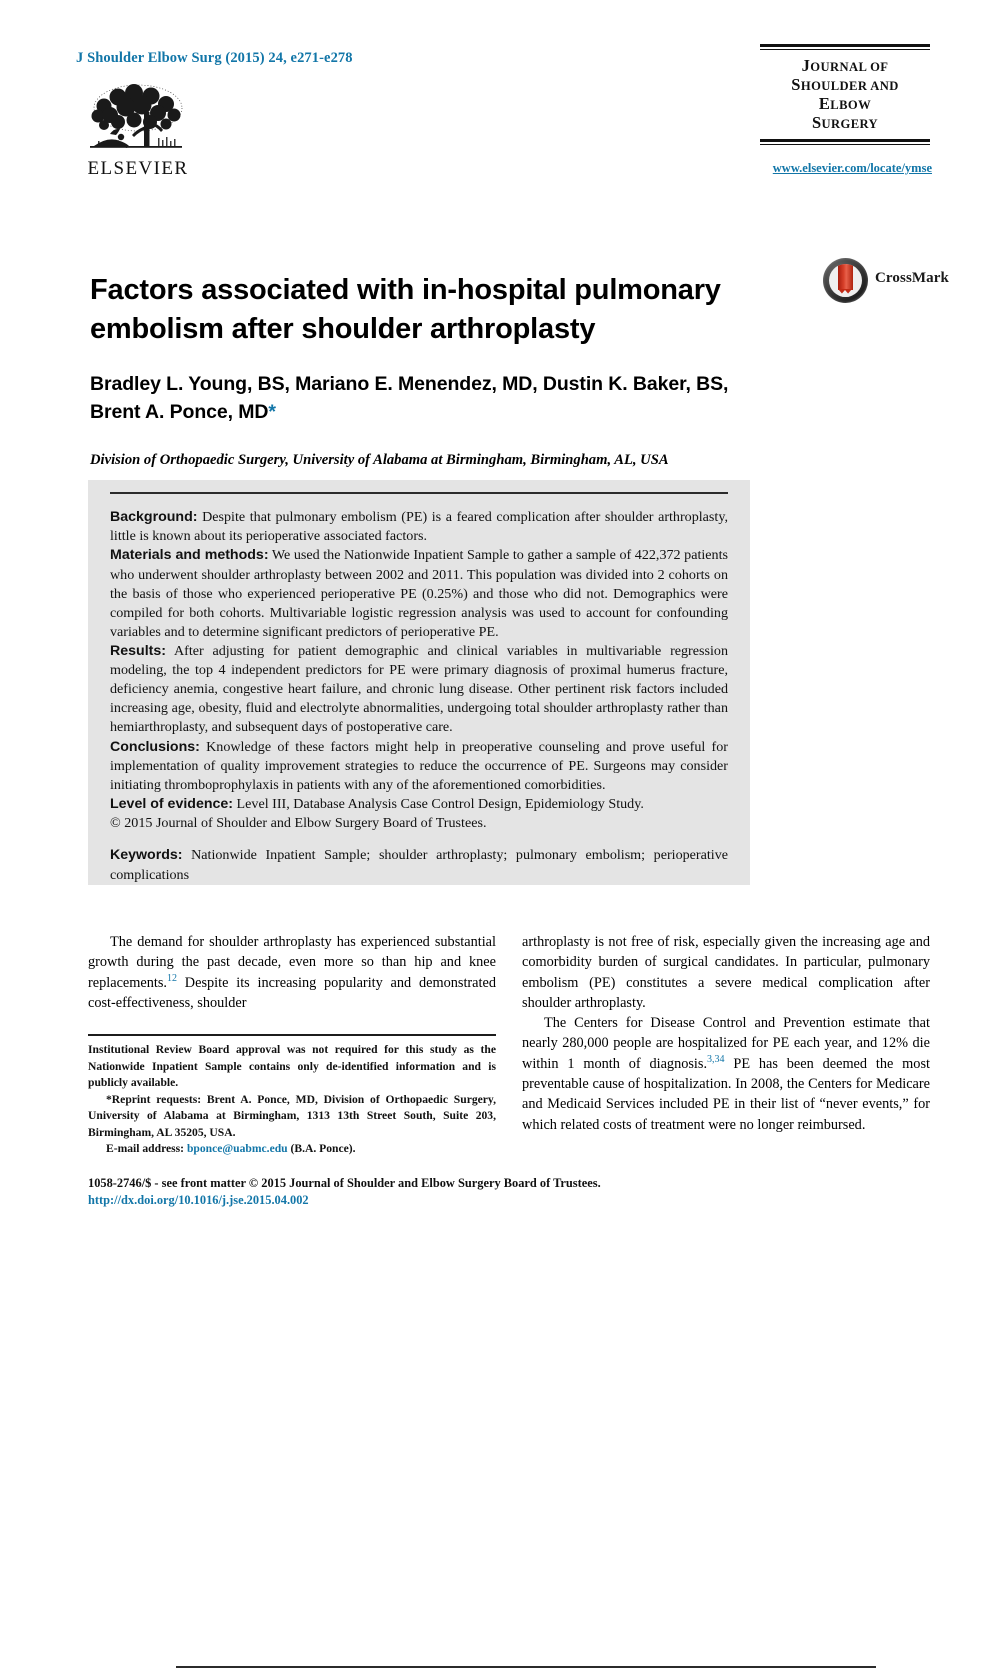 The width and height of the screenshot is (990, 1668). I want to click on email-link: bponce@uabmc.edu, so click(237, 1148).